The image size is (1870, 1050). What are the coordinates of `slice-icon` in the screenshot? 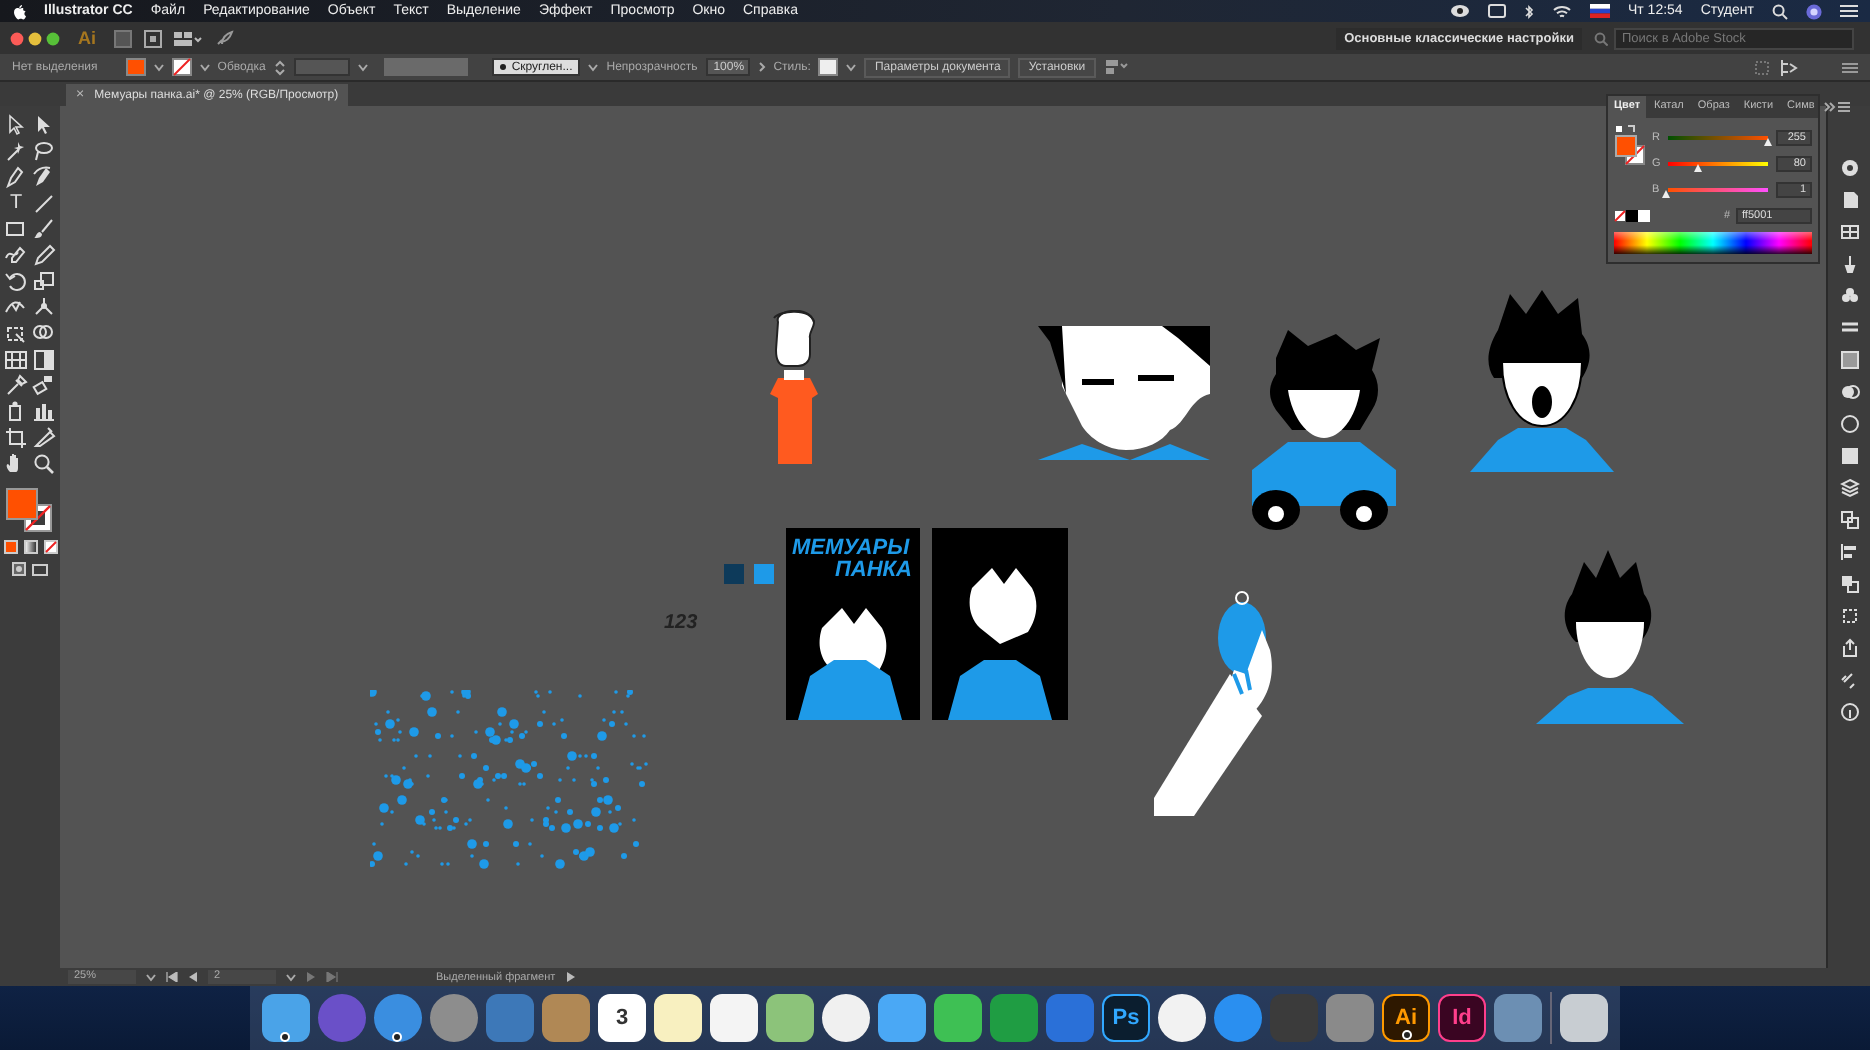 It's located at (44, 438).